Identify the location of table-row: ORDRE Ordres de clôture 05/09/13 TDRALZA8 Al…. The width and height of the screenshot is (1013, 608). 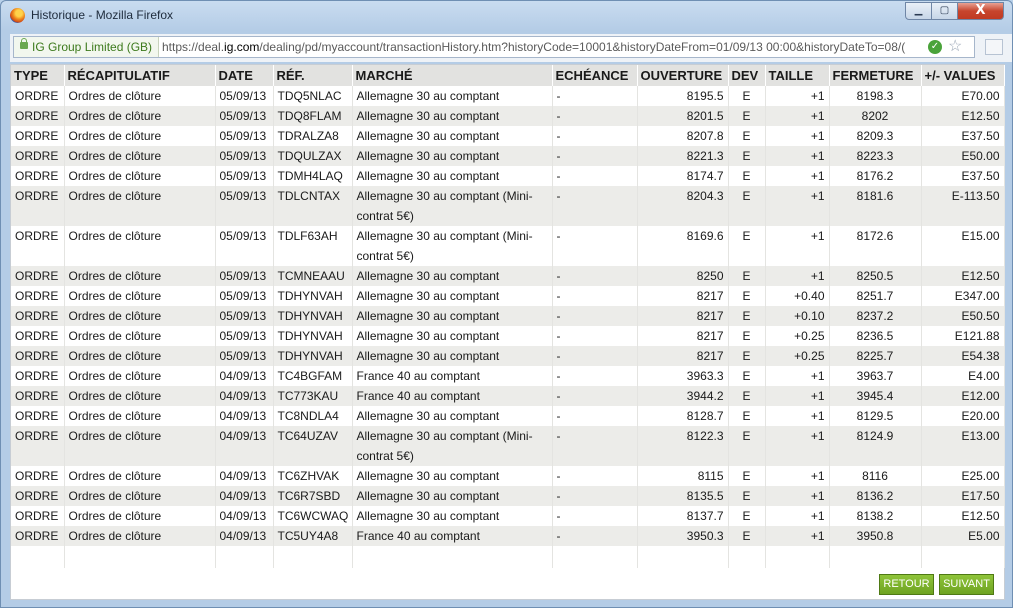
(508, 136).